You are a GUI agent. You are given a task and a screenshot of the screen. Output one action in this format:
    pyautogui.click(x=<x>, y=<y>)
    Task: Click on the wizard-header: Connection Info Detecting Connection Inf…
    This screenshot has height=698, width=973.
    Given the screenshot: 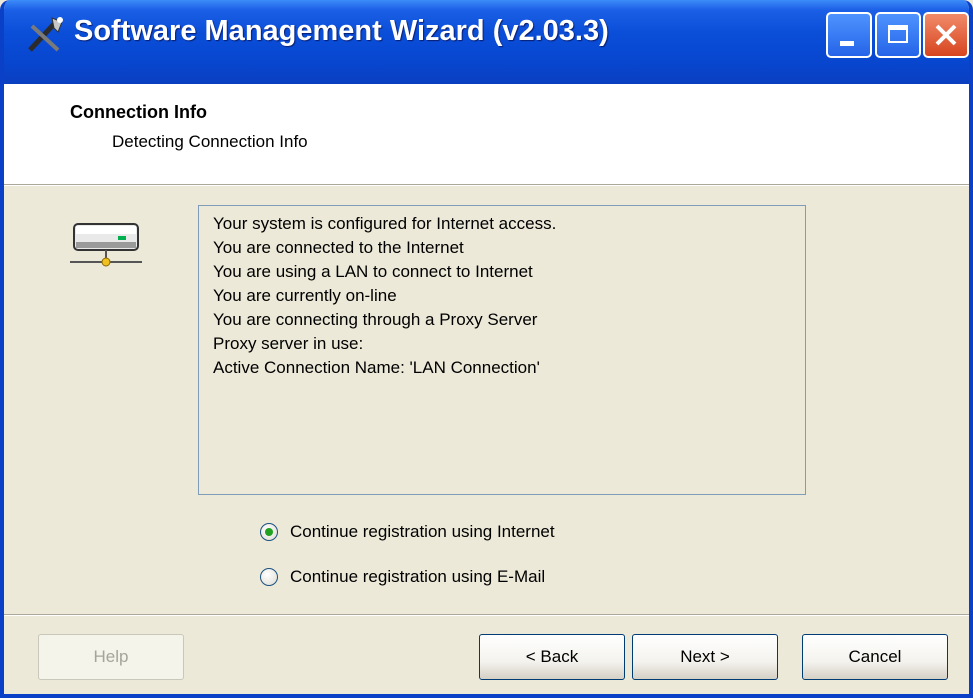 What is the action you would take?
    pyautogui.click(x=486, y=134)
    